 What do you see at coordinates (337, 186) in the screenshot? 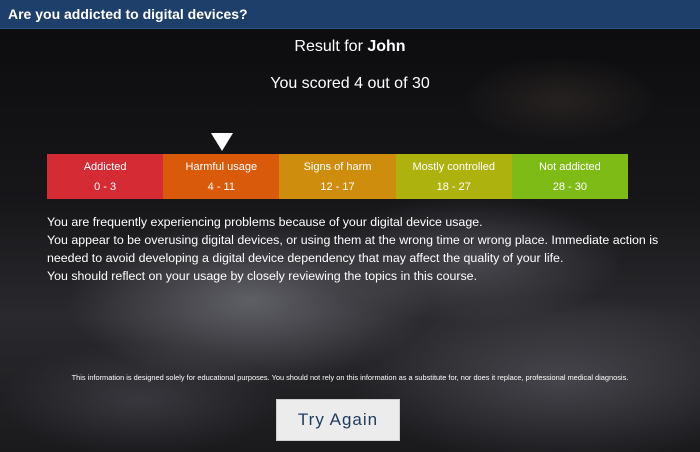
I see `scale-segment-range: 12 - 17` at bounding box center [337, 186].